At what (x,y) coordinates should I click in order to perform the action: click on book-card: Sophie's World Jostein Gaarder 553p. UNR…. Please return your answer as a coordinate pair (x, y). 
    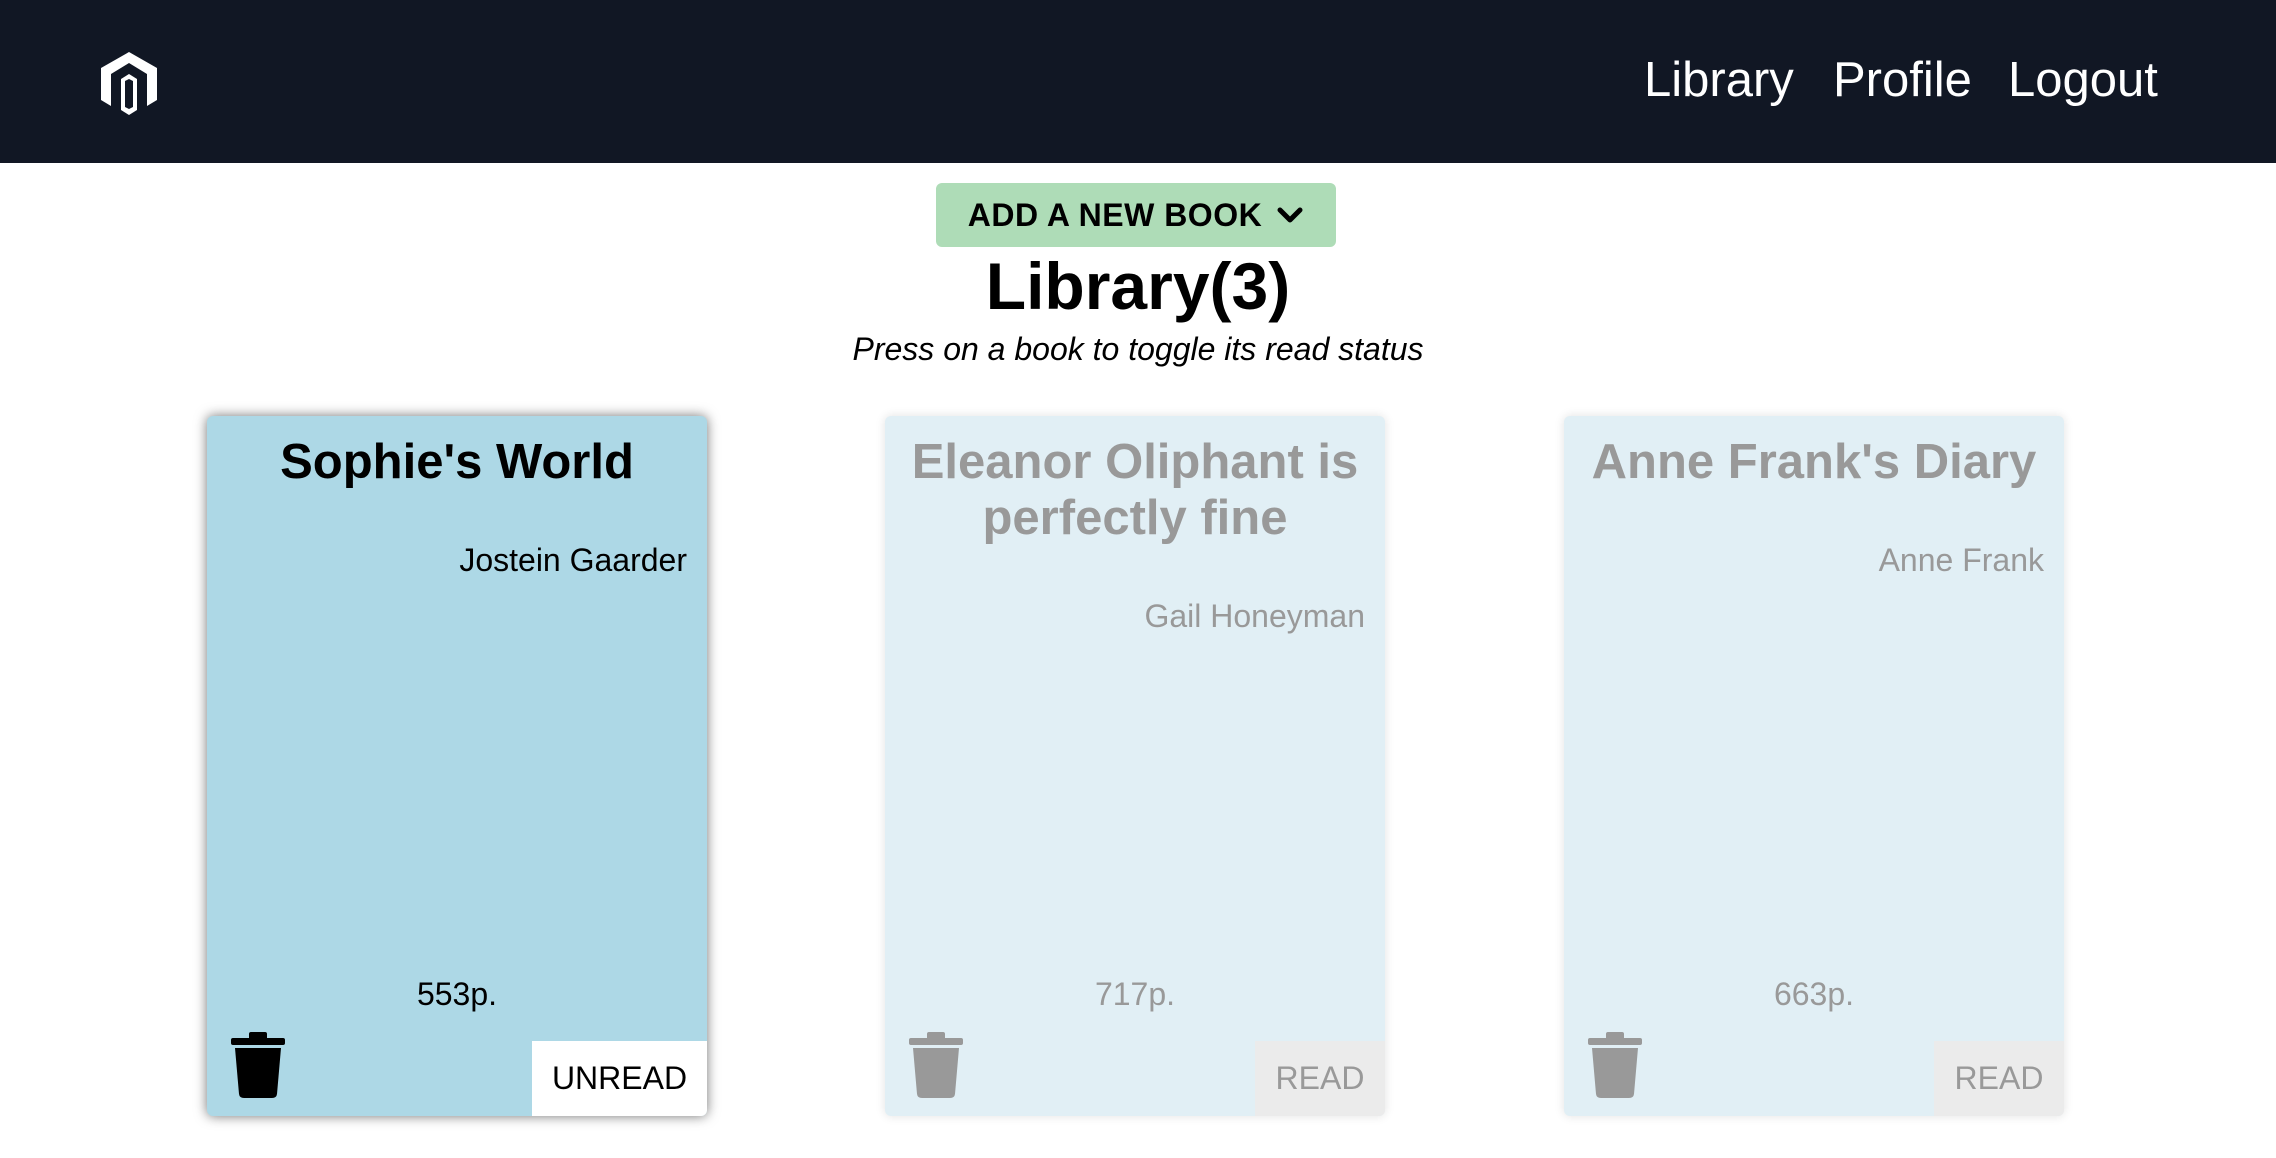
    Looking at the image, I should click on (457, 766).